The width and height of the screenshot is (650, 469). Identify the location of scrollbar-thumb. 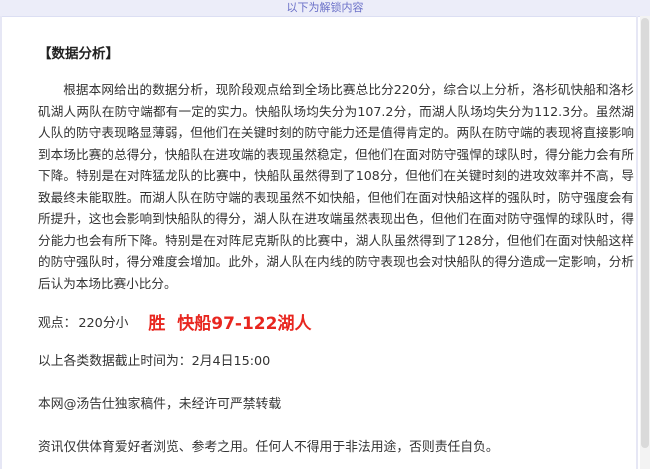
(645, 233).